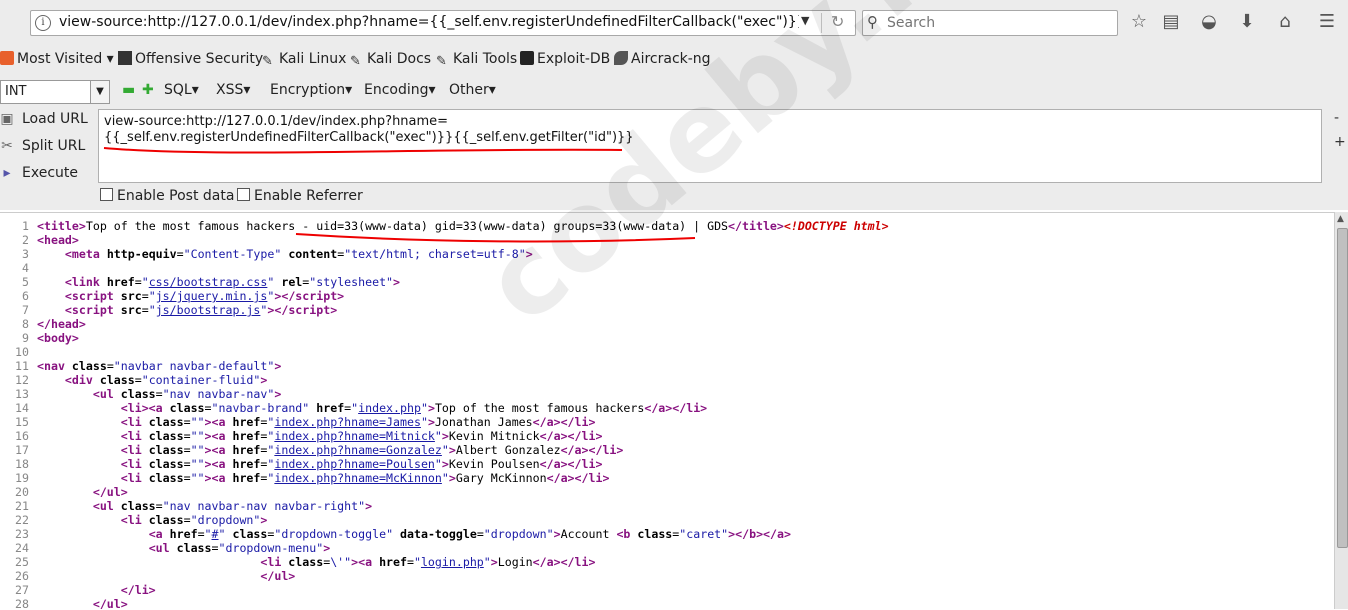  I want to click on load-url-icon: ▣, so click(7, 119).